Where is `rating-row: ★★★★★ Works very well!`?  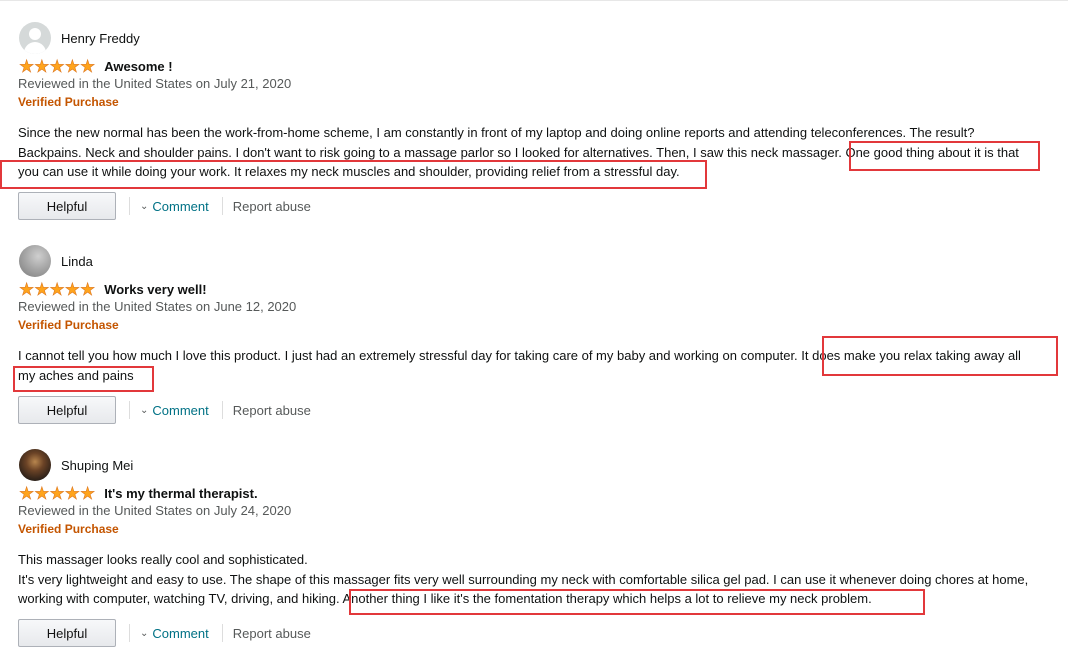 rating-row: ★★★★★ Works very well! is located at coordinates (113, 289).